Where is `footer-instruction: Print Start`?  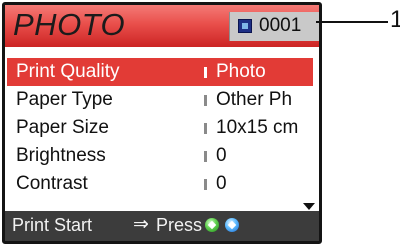 footer-instruction: Print Start is located at coordinates (52, 225).